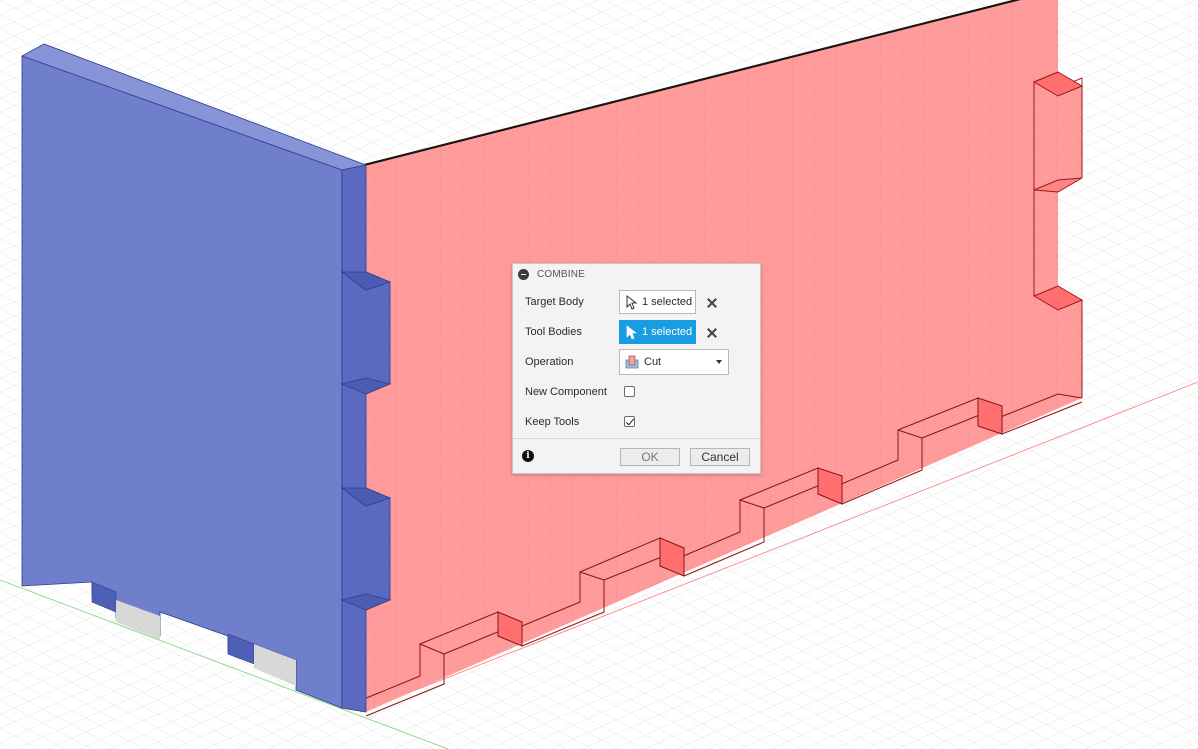 The height and width of the screenshot is (749, 1198). What do you see at coordinates (566, 392) in the screenshot?
I see `new-component-label: New Component` at bounding box center [566, 392].